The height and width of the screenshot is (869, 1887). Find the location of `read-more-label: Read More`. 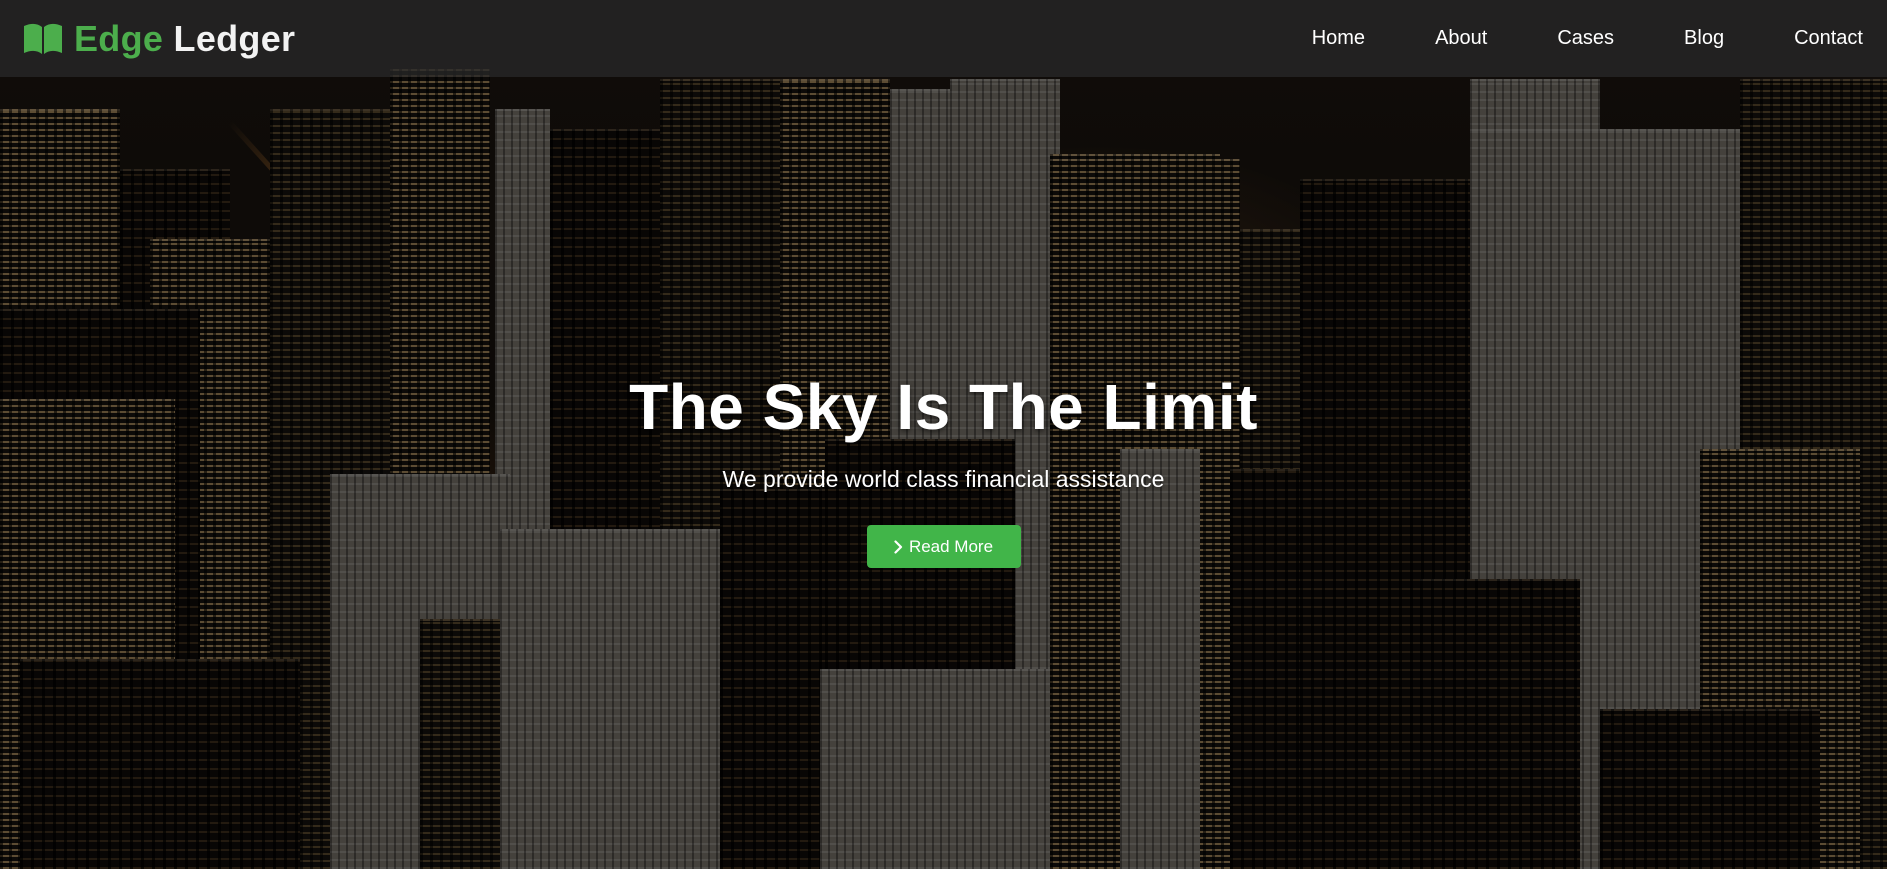

read-more-label: Read More is located at coordinates (951, 546).